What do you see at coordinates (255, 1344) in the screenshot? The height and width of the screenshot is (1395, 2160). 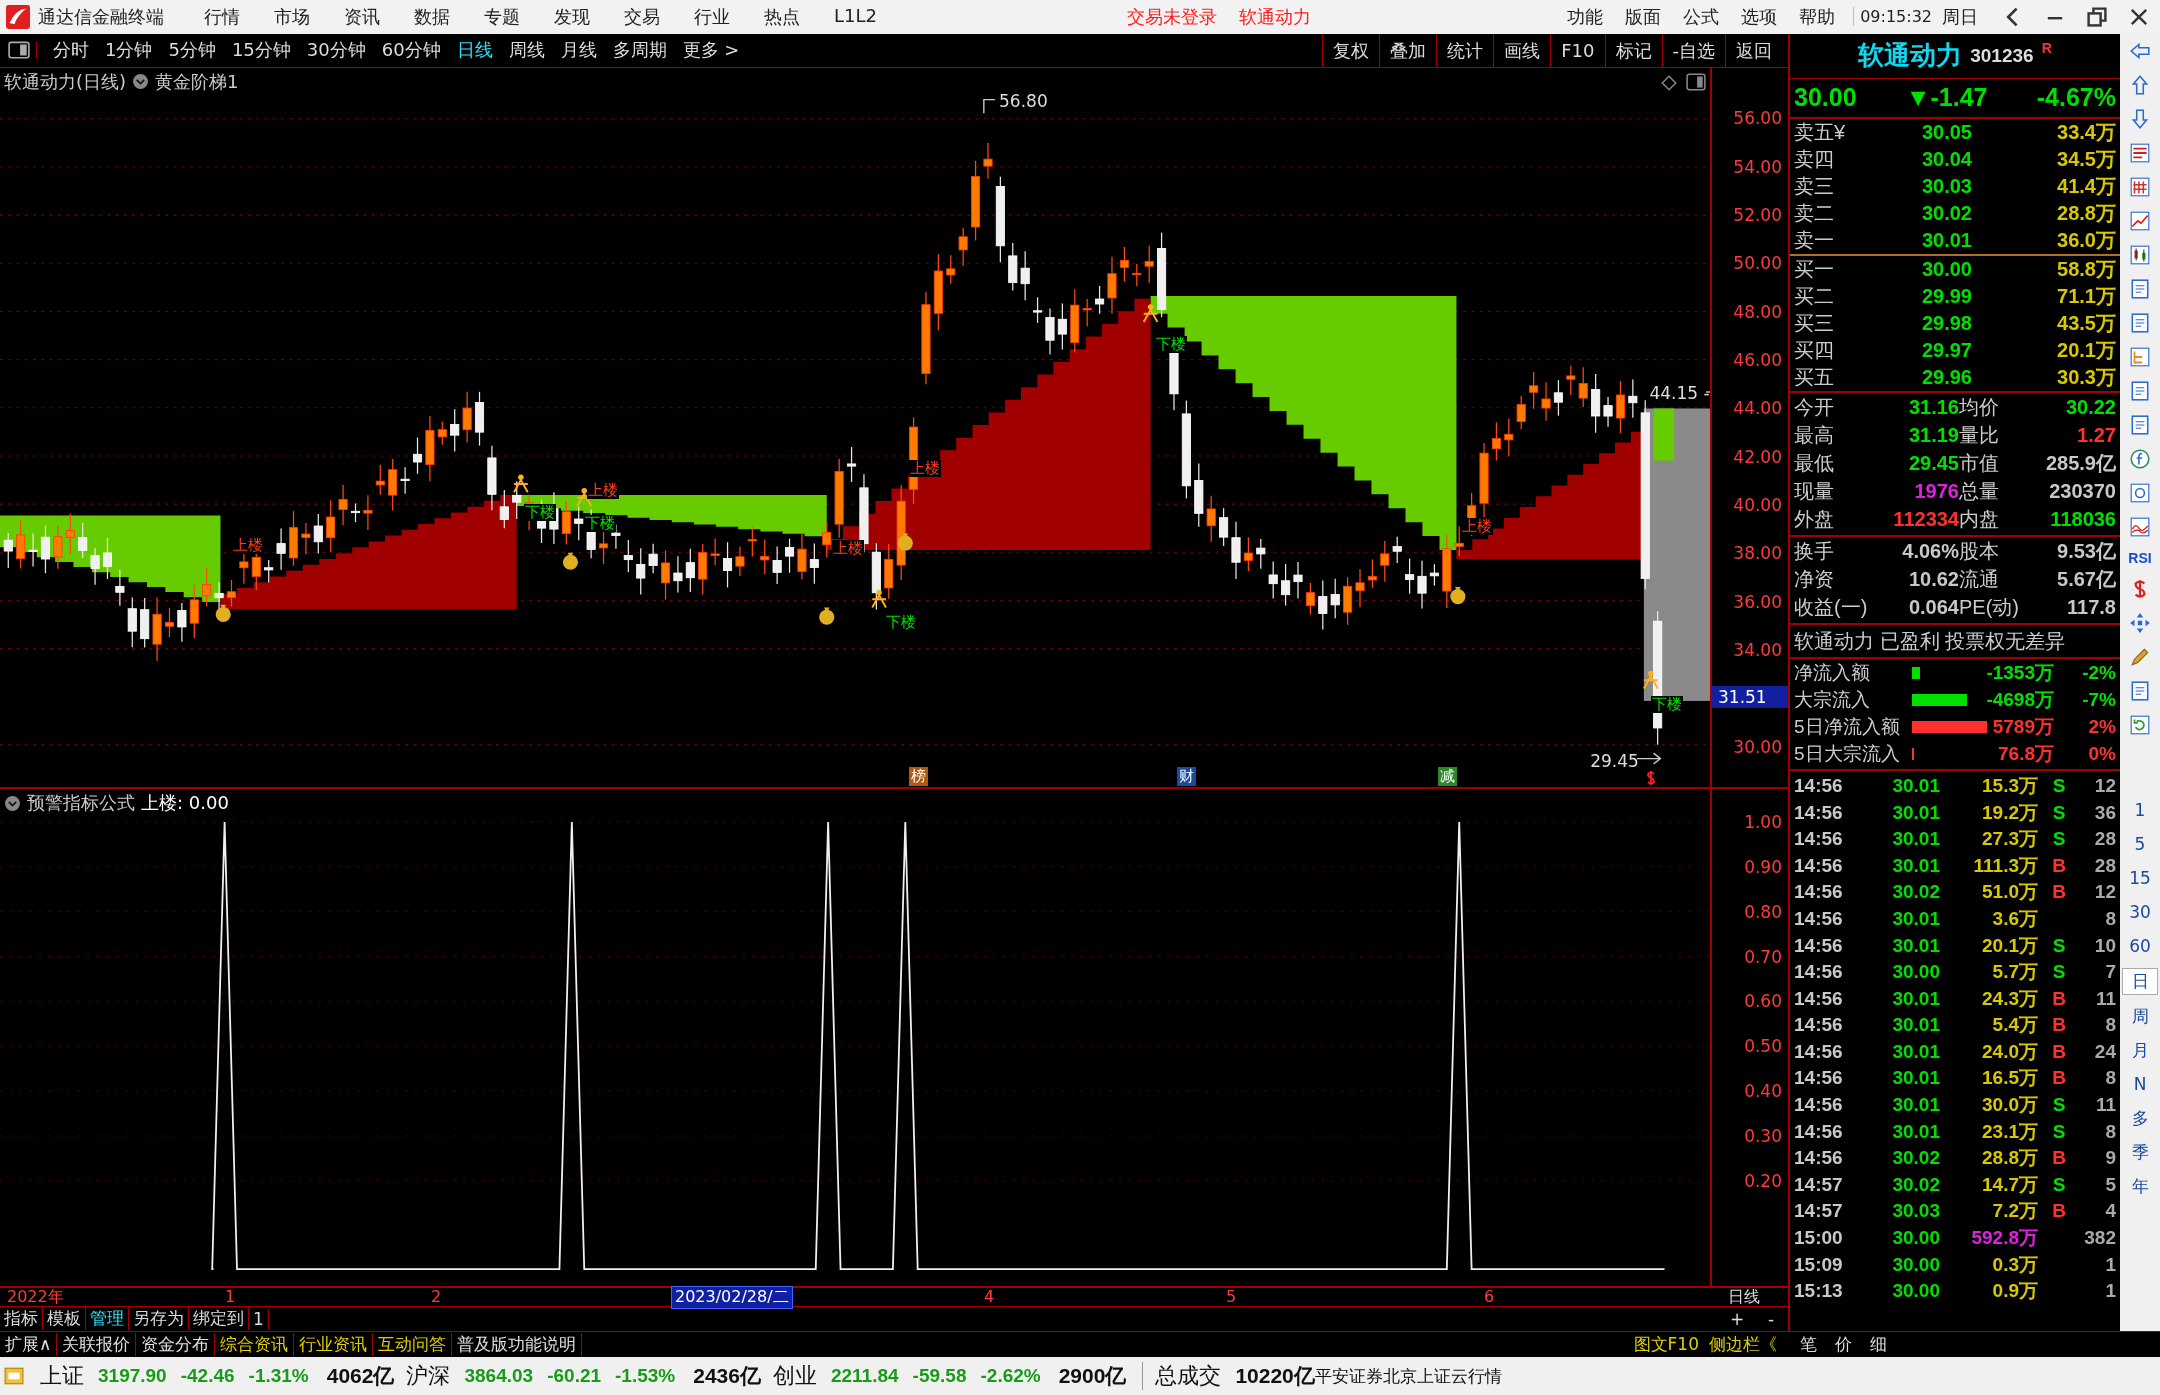 I see `info-tab: 综合资讯` at bounding box center [255, 1344].